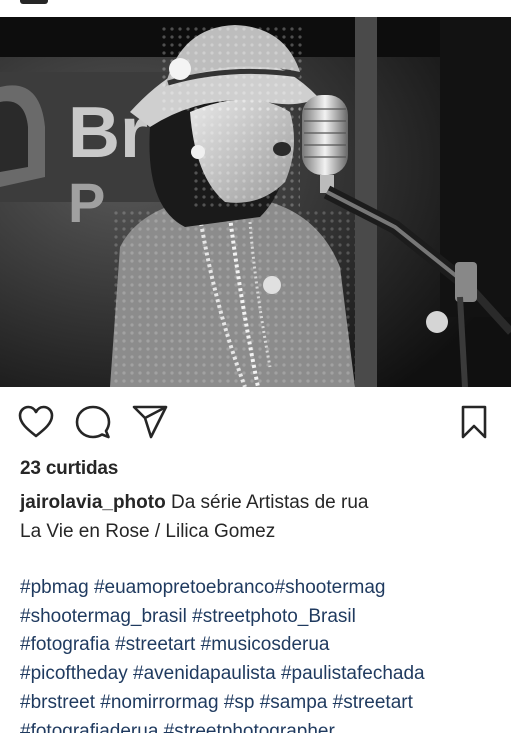 This screenshot has height=733, width=511. I want to click on save-button, so click(474, 422).